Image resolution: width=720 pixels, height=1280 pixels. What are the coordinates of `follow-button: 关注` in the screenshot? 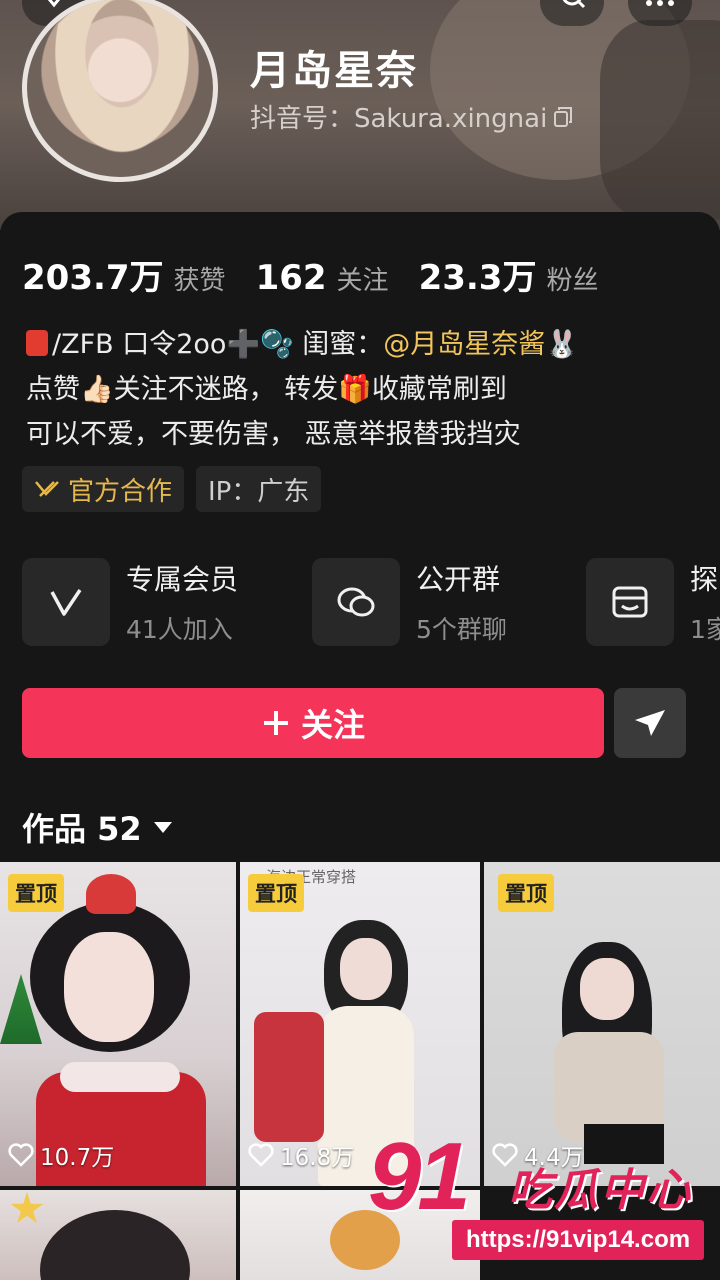 It's located at (313, 723).